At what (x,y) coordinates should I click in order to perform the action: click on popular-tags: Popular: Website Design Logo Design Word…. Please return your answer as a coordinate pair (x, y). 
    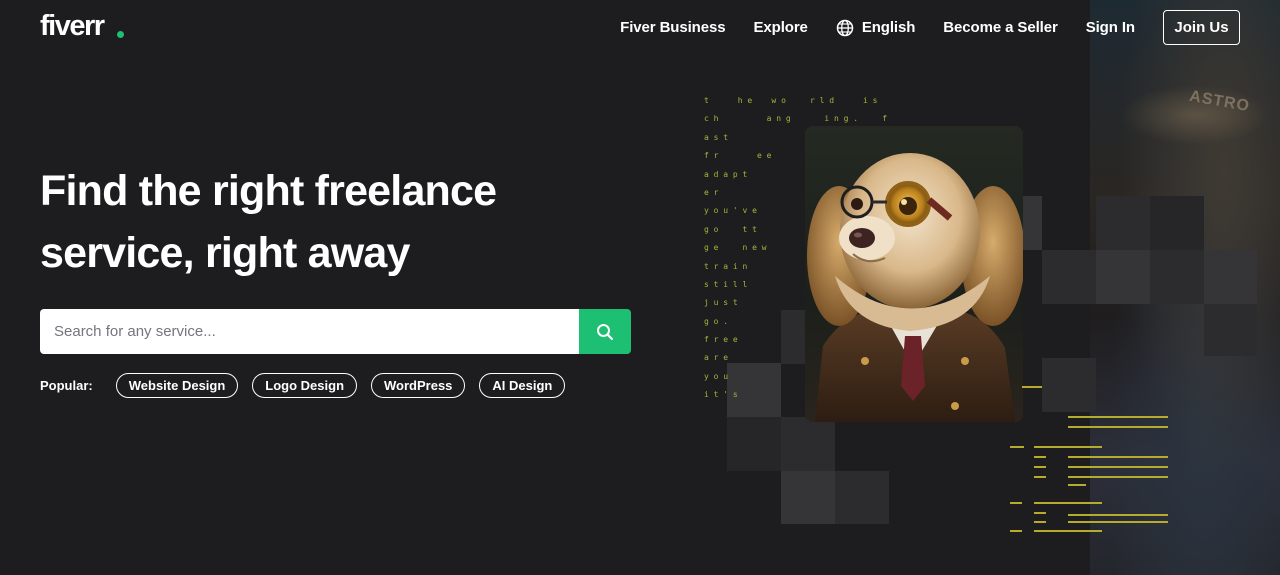
    Looking at the image, I should click on (309, 385).